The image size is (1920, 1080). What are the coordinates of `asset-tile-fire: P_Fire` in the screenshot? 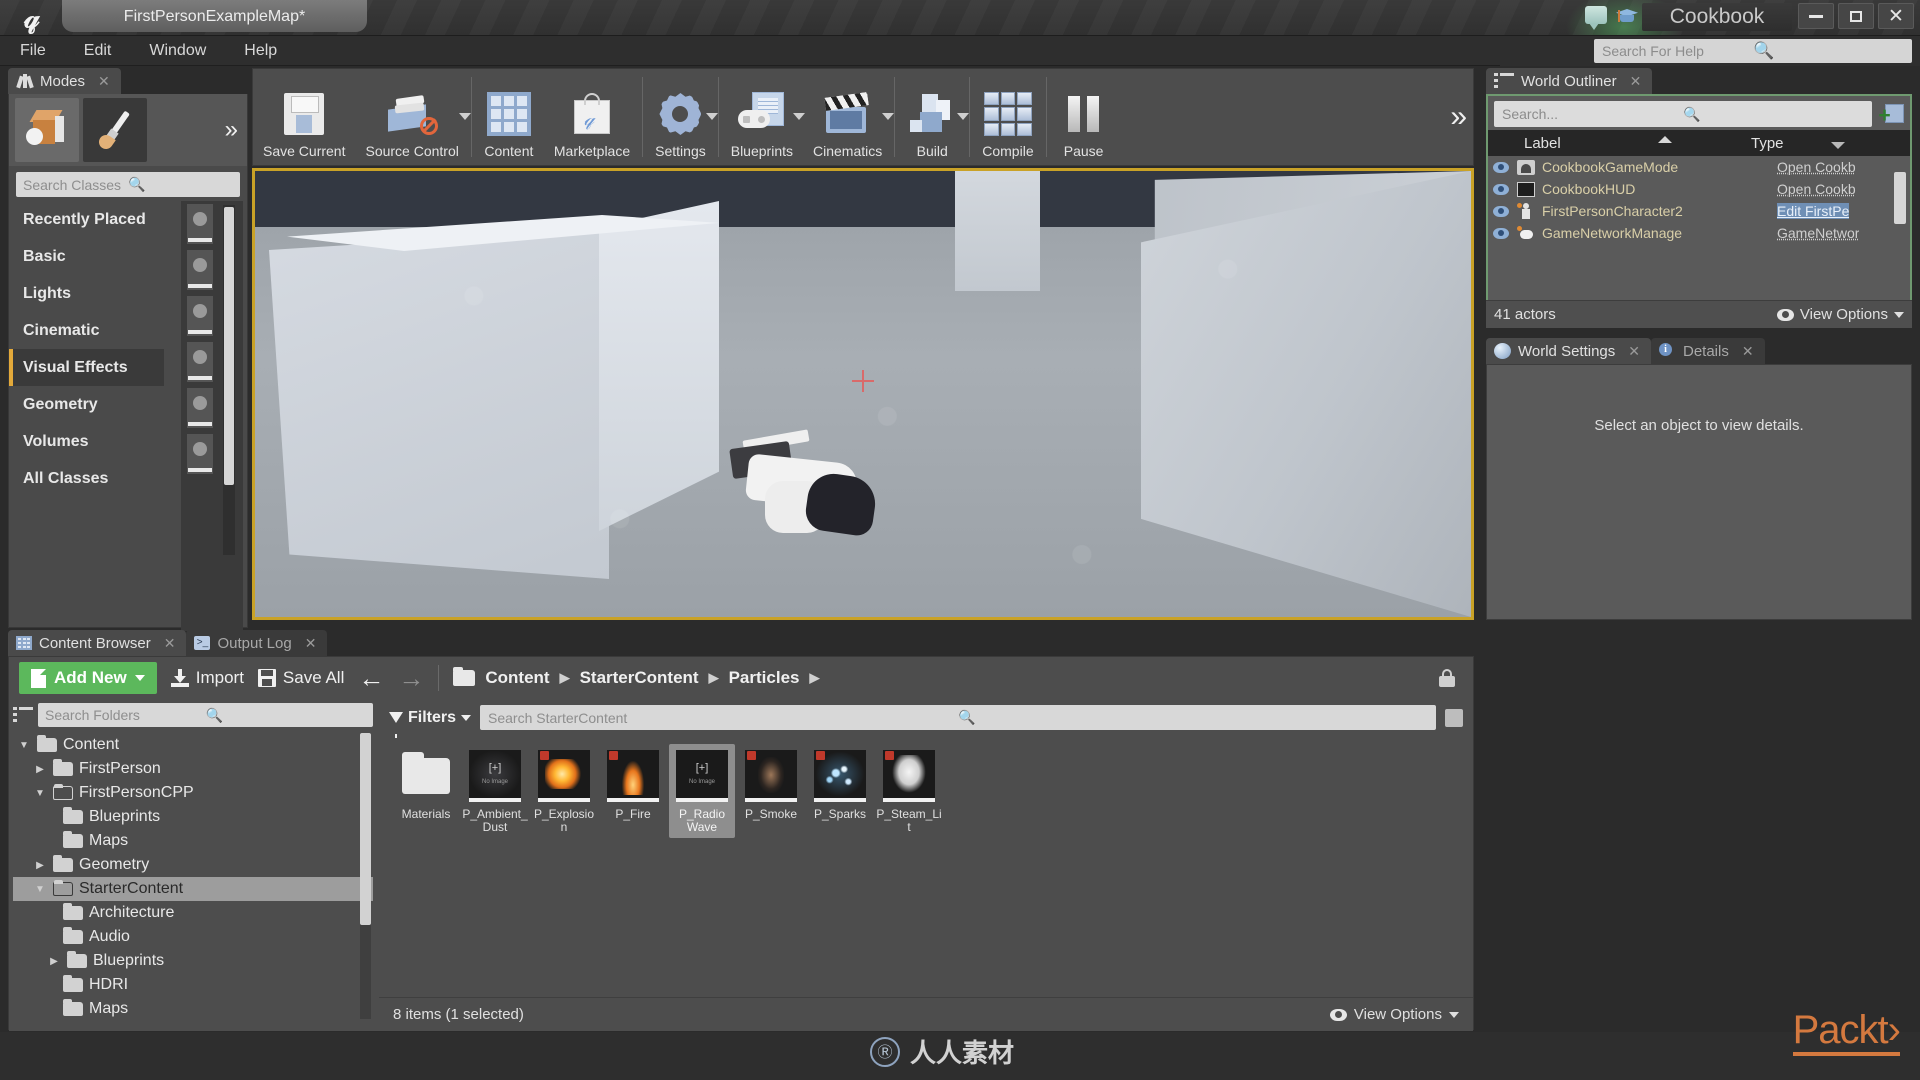 It's located at (633, 791).